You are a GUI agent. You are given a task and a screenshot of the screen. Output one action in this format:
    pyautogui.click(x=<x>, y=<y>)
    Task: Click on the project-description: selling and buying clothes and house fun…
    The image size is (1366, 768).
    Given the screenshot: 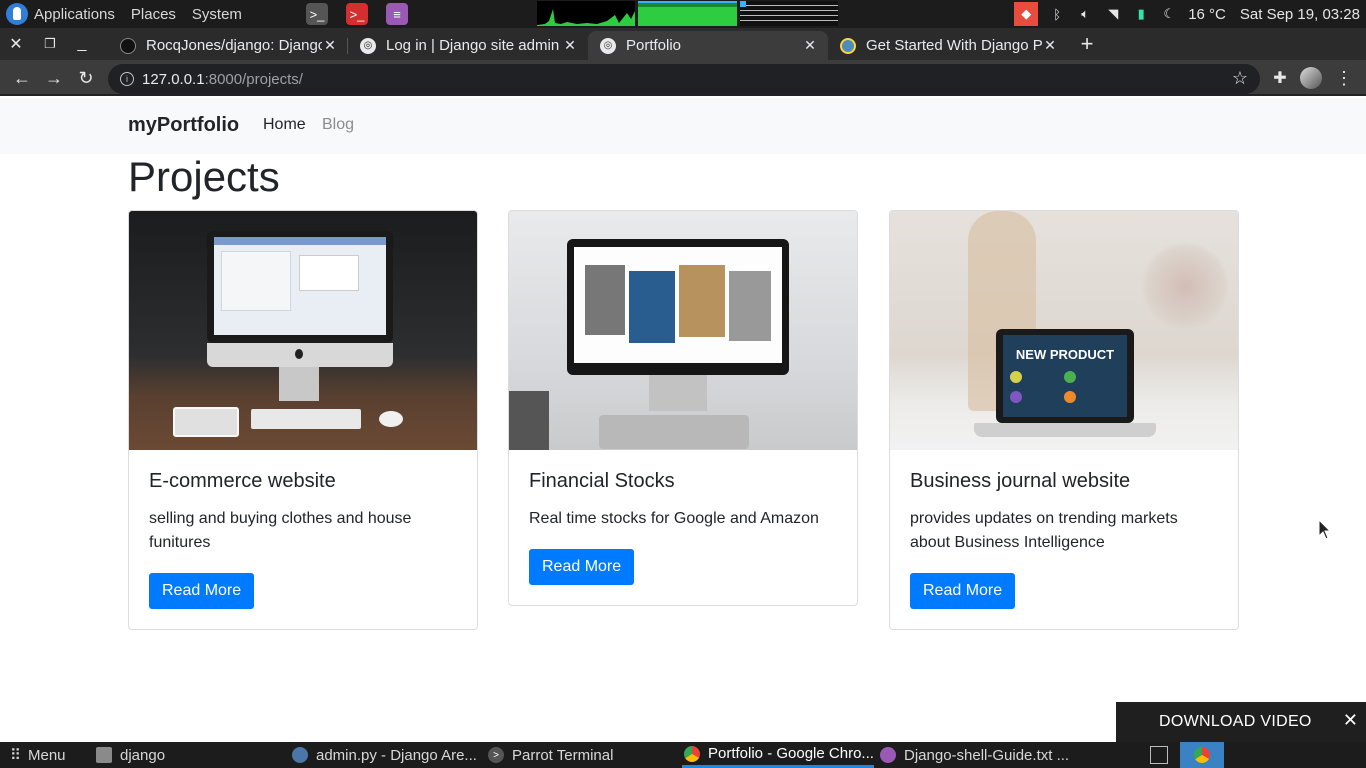 What is the action you would take?
    pyautogui.click(x=280, y=530)
    